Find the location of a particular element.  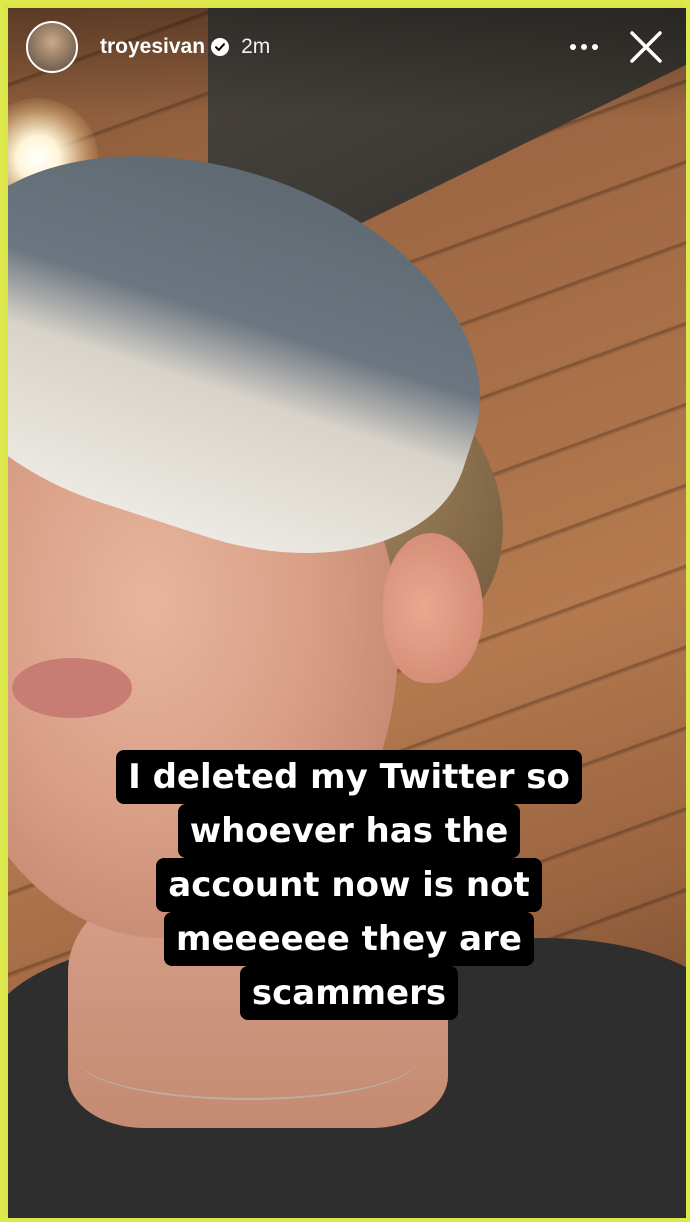

caption-line: whoever has the is located at coordinates (349, 831).